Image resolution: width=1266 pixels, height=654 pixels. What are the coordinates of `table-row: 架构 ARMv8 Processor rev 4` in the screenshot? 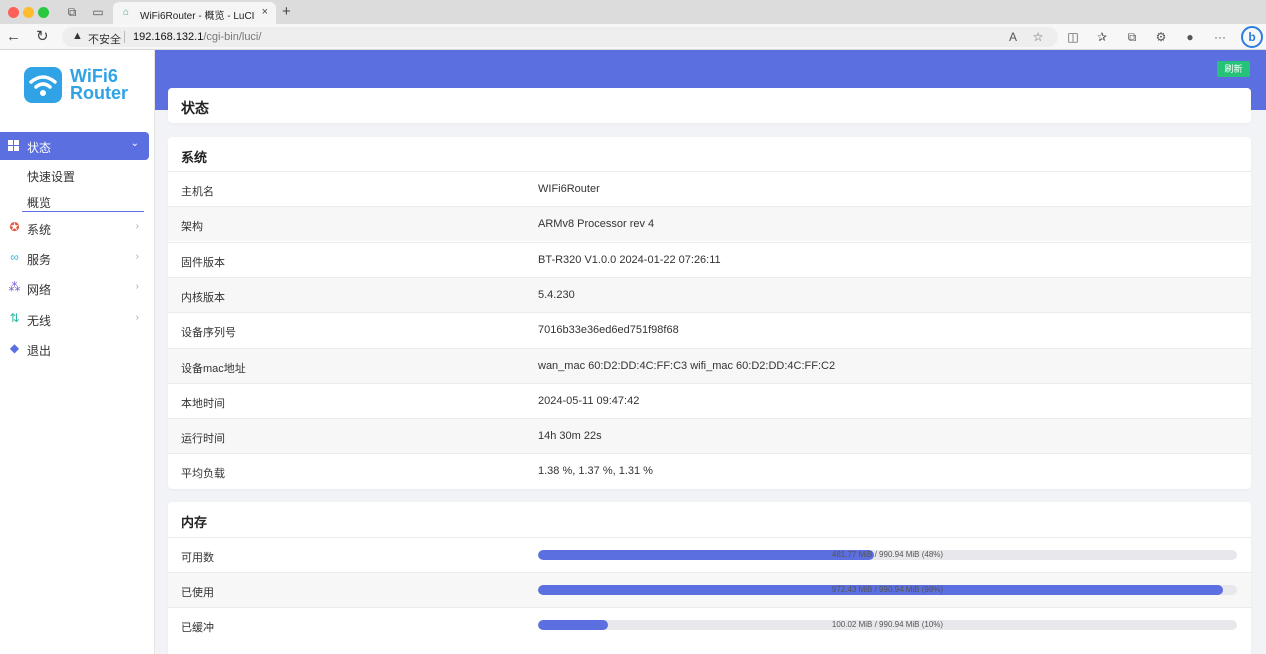 It's located at (709, 224).